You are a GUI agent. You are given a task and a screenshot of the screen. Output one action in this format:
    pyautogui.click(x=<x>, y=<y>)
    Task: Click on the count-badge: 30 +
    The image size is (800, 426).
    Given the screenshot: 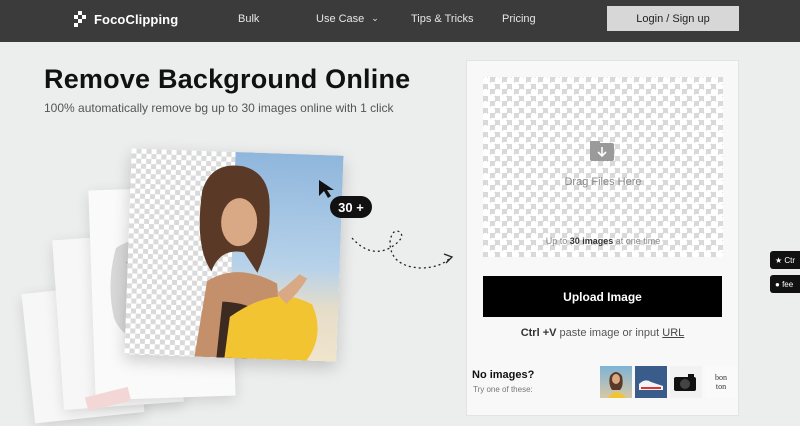 What is the action you would take?
    pyautogui.click(x=351, y=207)
    